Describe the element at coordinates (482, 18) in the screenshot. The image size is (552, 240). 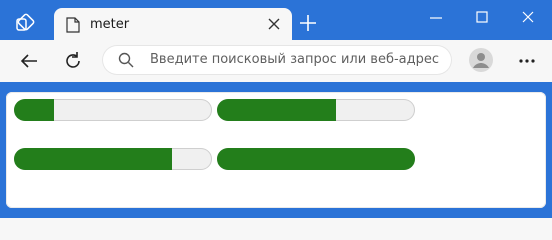
I see `maximize-icon` at that location.